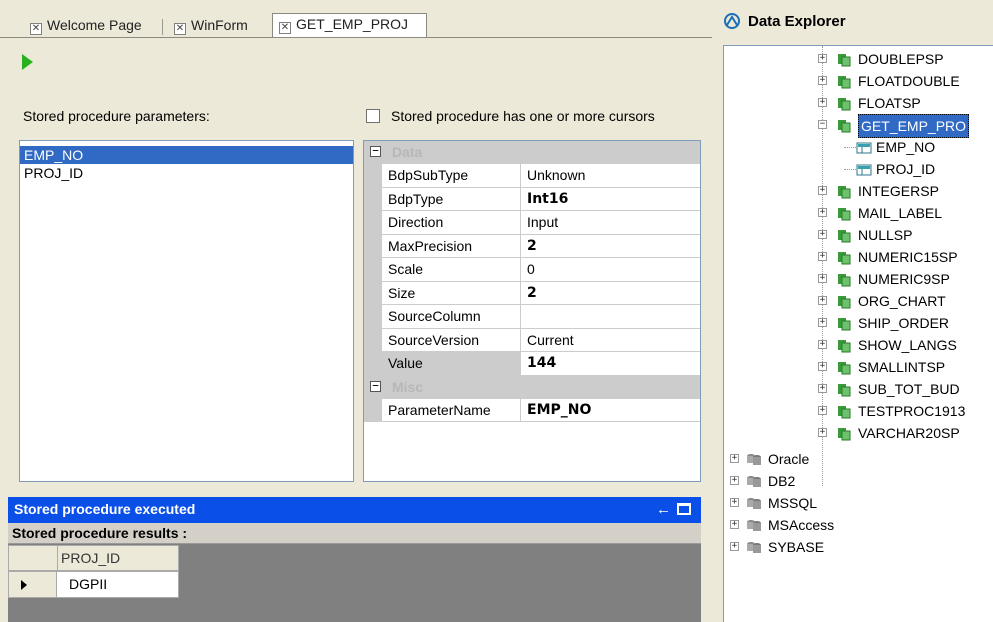  I want to click on tree-node-label: MSSQL, so click(793, 503).